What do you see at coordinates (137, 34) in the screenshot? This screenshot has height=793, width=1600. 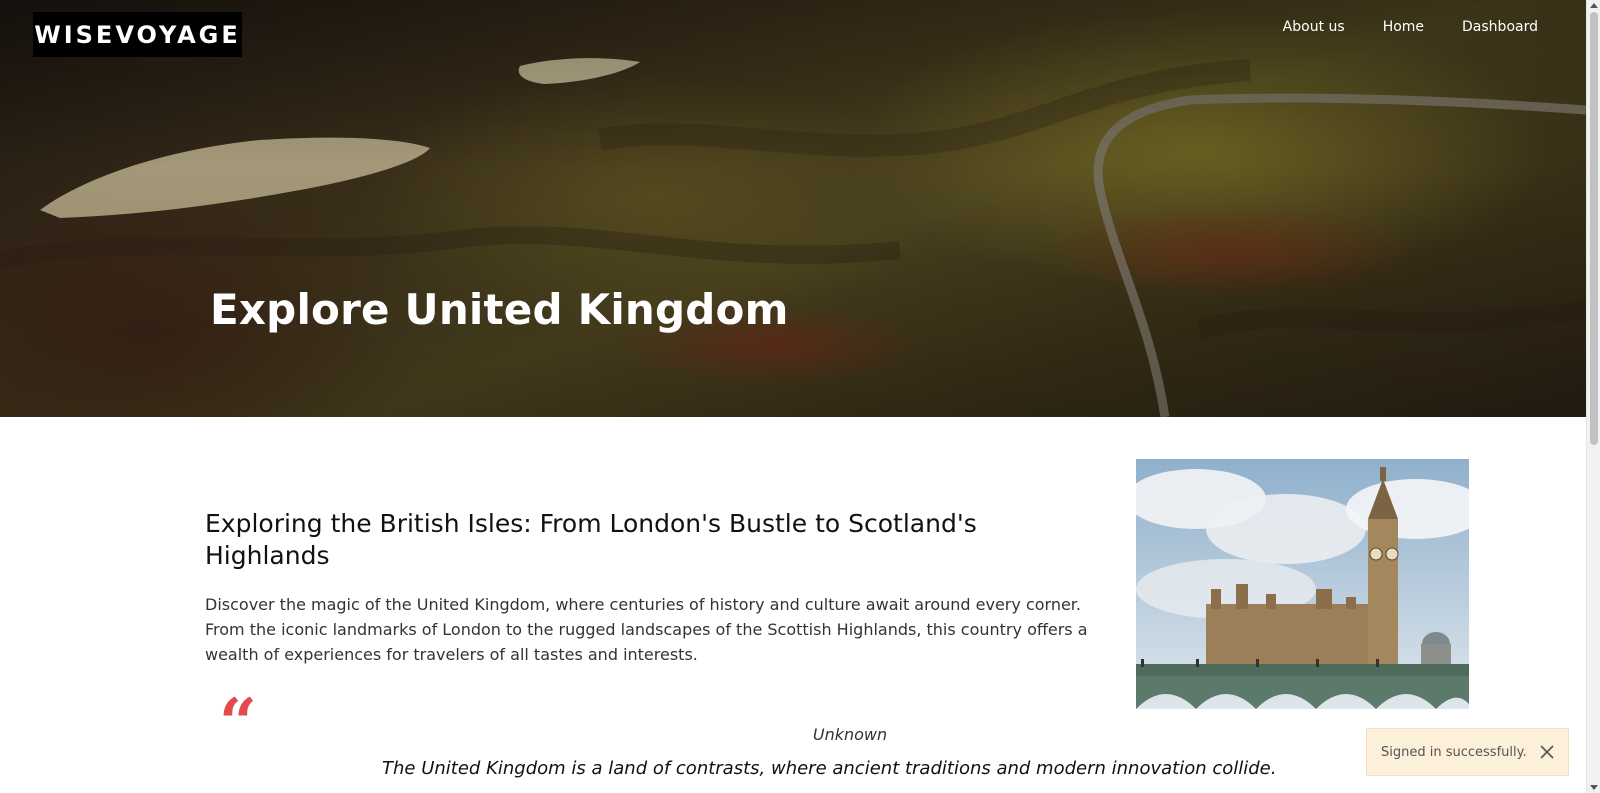 I see `logo: WISEVOYAGE` at bounding box center [137, 34].